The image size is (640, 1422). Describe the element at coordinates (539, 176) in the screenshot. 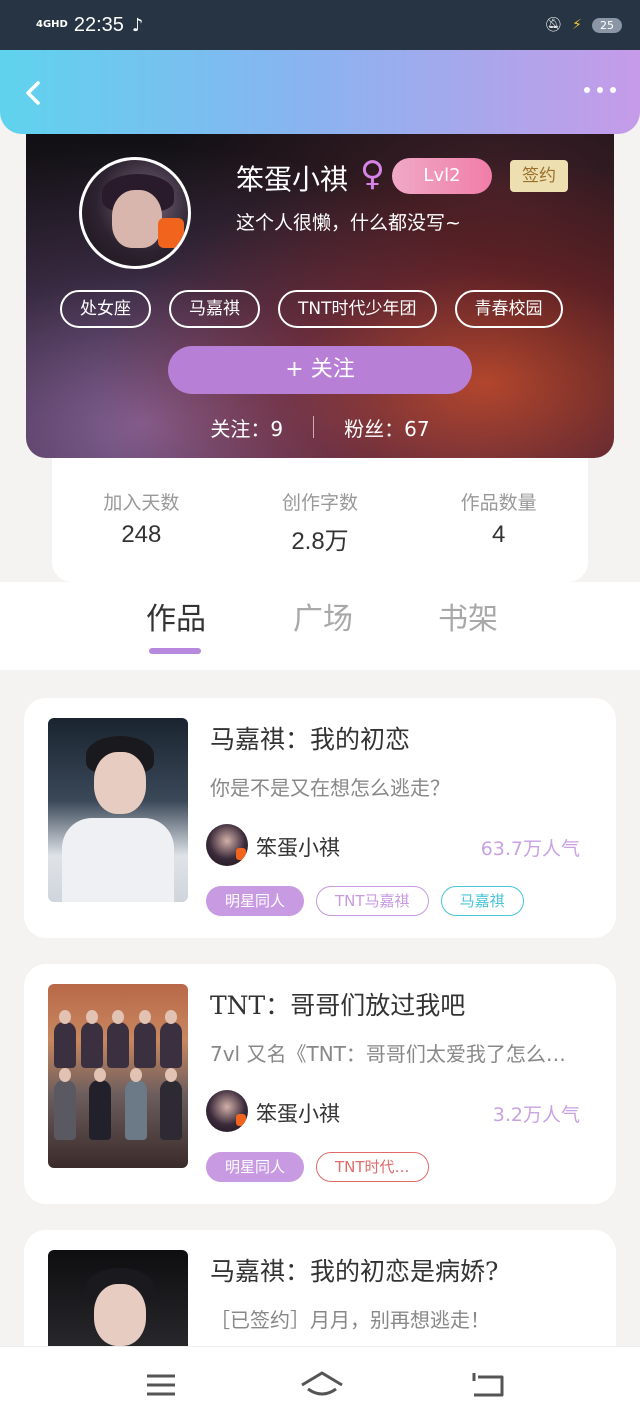

I see `signed-badge: 签约` at that location.